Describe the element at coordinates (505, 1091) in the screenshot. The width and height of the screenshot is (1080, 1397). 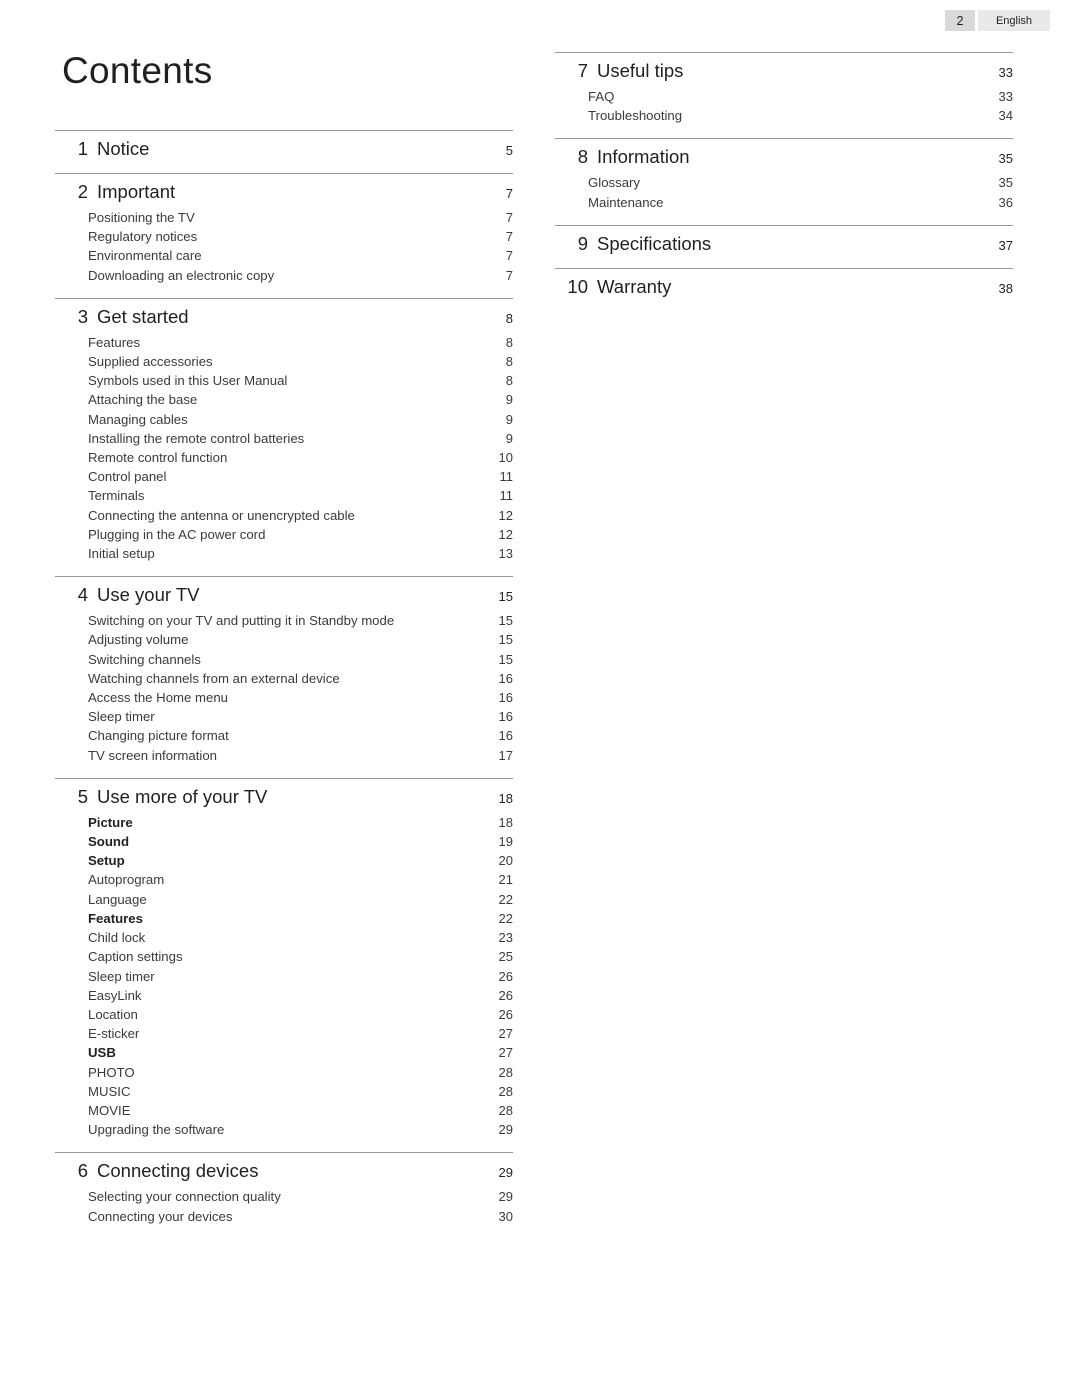
I see `toc-entry-page-number: 28` at that location.